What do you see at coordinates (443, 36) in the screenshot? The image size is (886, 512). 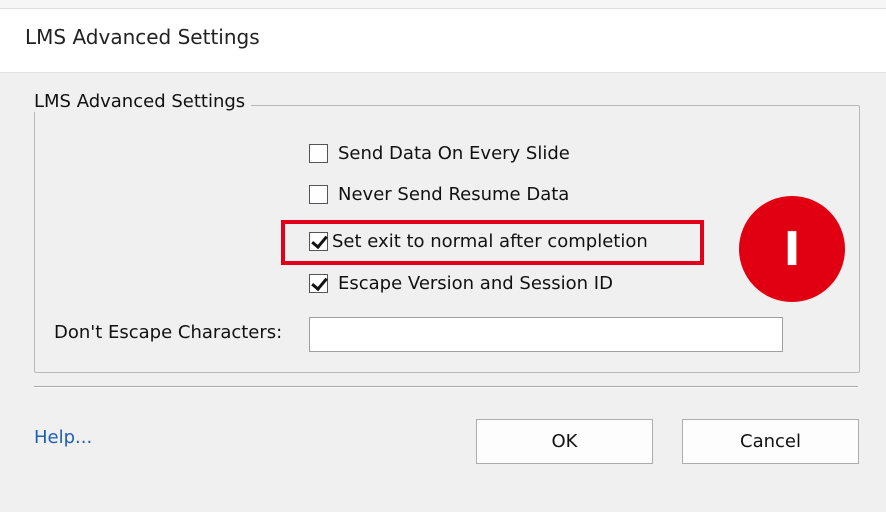 I see `title-bar: LMS Advanced Settings` at bounding box center [443, 36].